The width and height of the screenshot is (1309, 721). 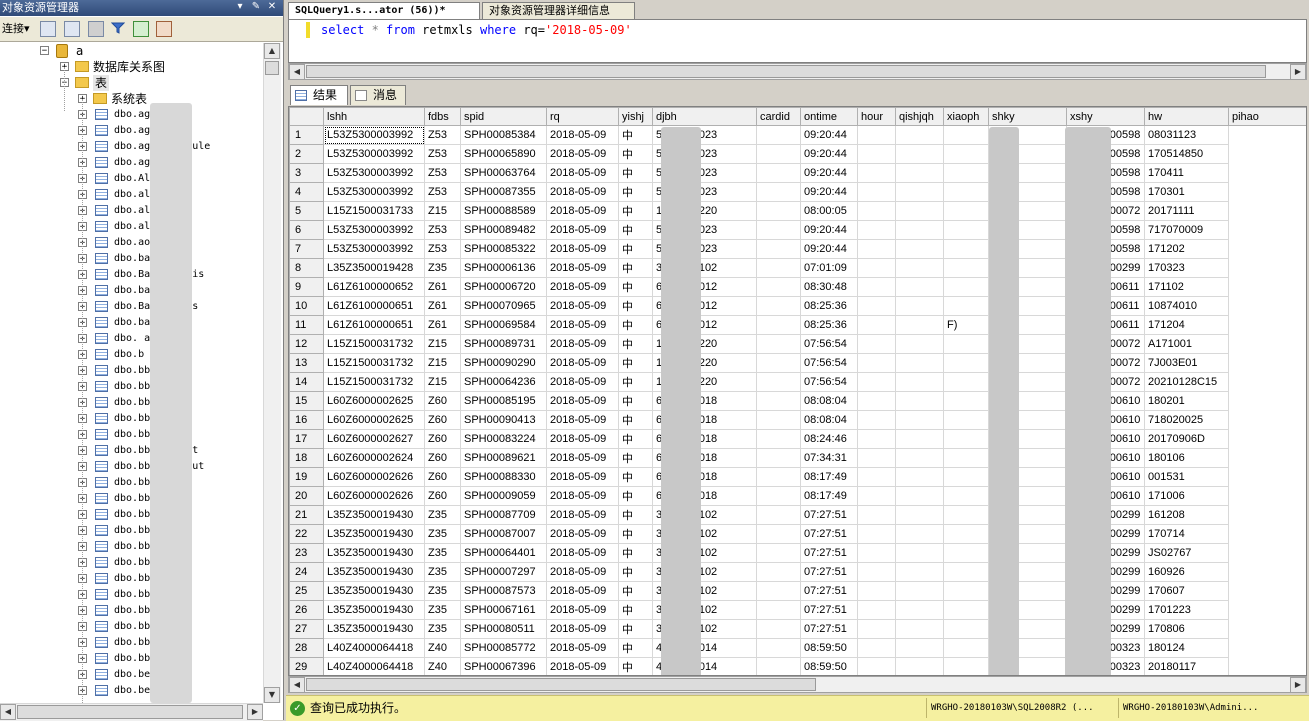 What do you see at coordinates (829, 363) in the screenshot?
I see `cell-ontime: 07:56:54` at bounding box center [829, 363].